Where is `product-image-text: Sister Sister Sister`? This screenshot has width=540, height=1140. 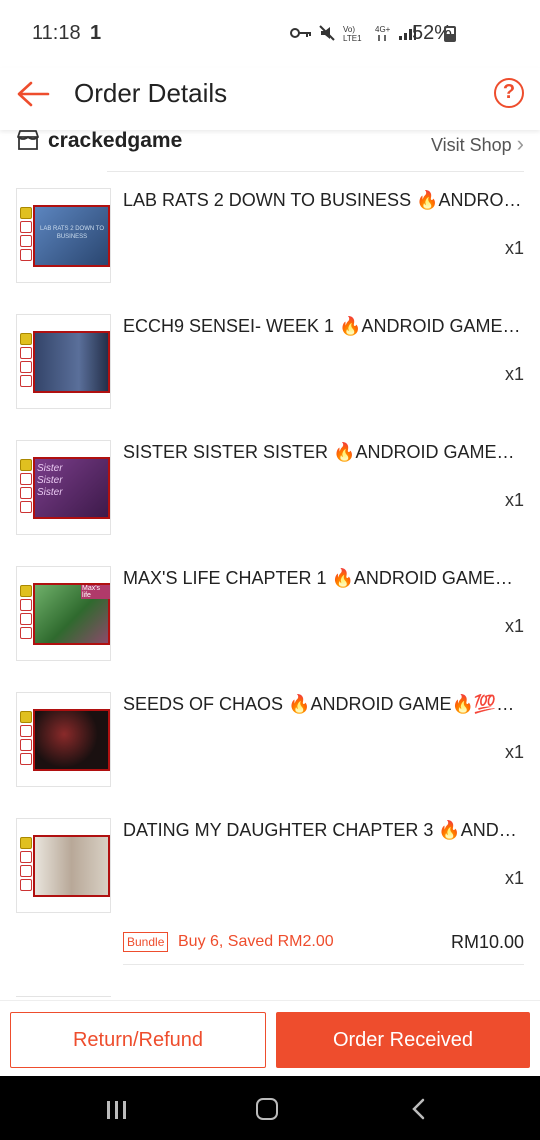 product-image-text: Sister Sister Sister is located at coordinates (50, 480).